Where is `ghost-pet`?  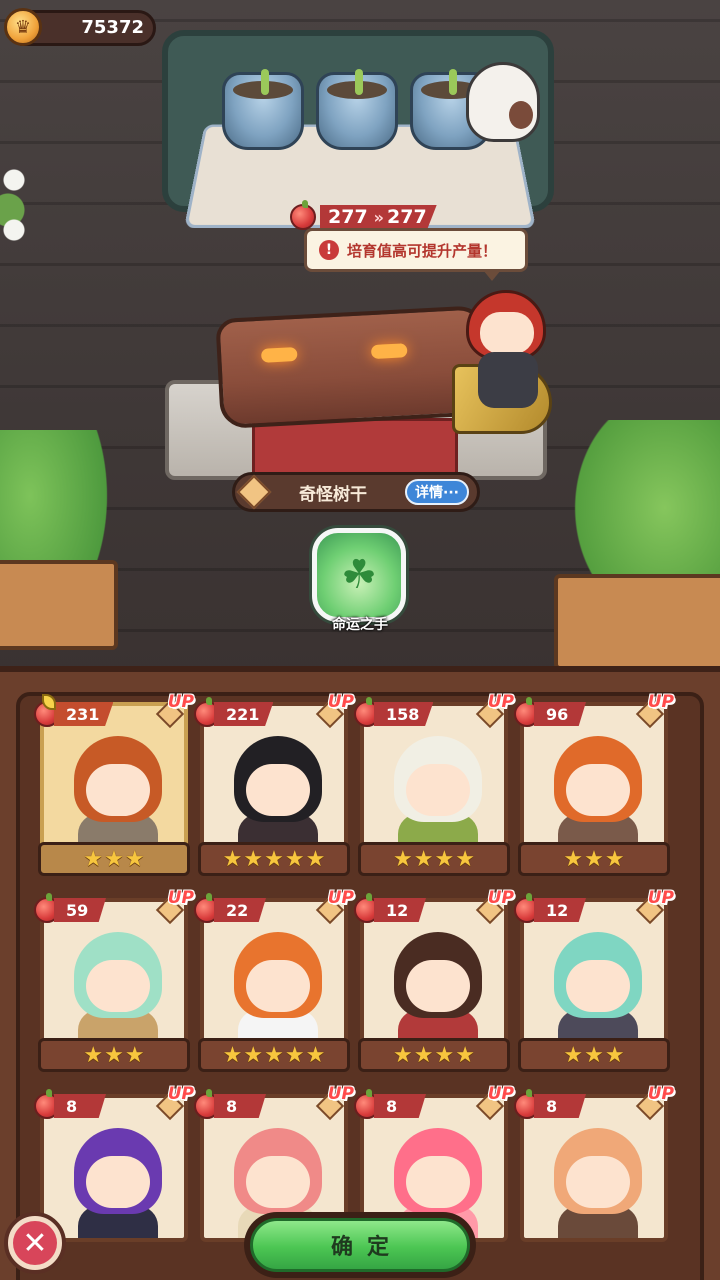
ghost-pet is located at coordinates (503, 102).